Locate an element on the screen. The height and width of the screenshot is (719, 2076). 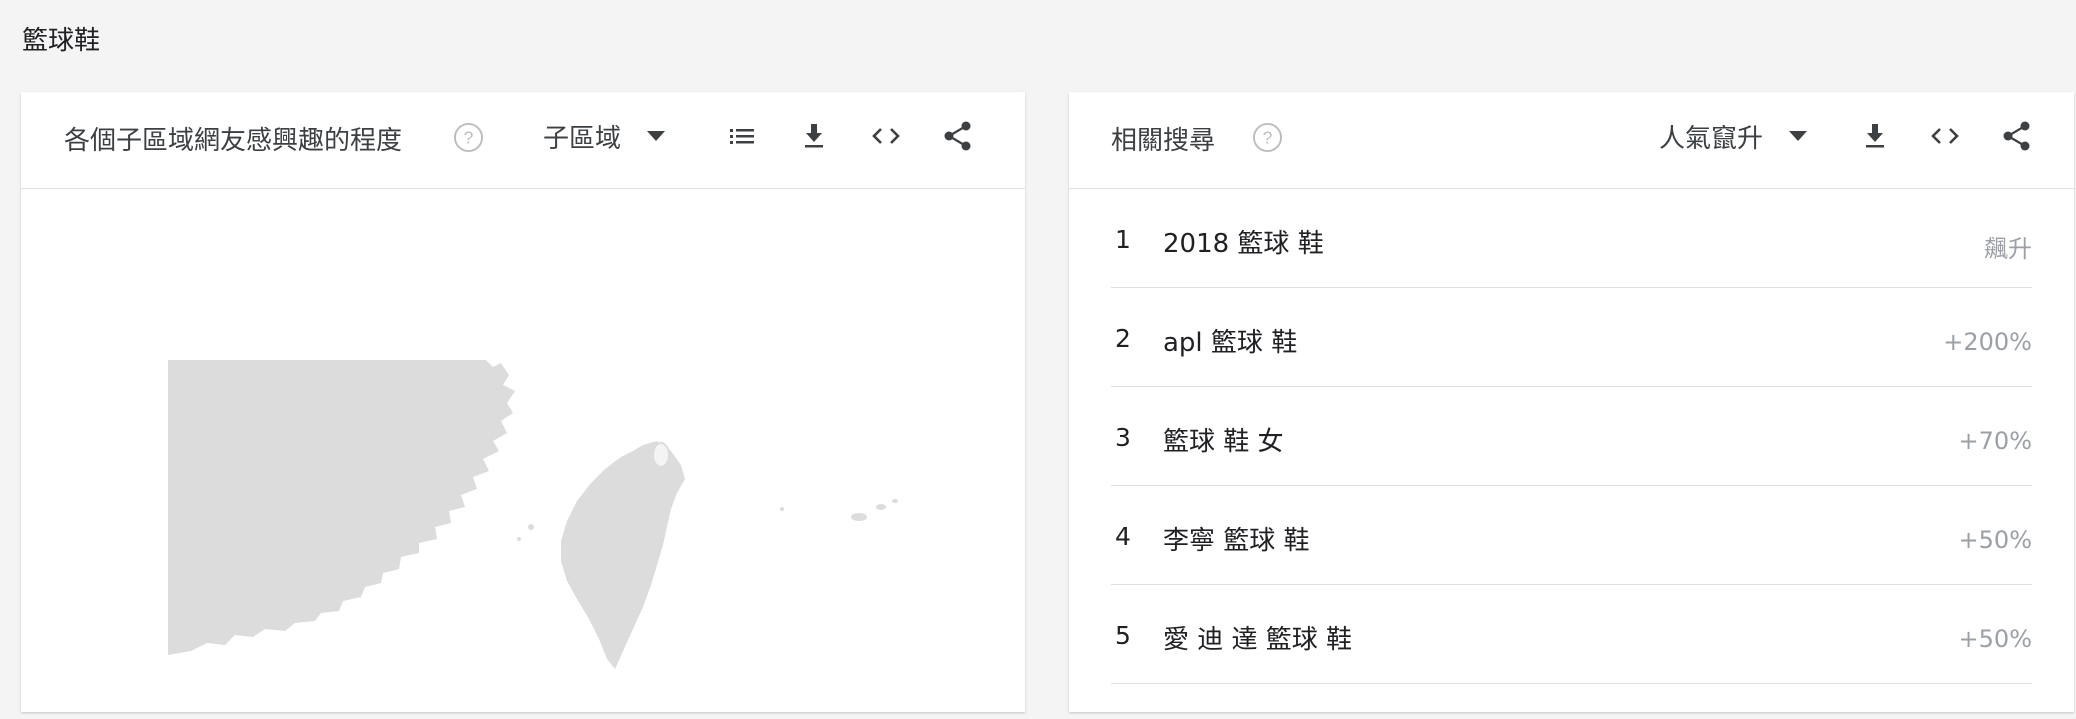
card-header: 各個子區域網友感興趣的程度 ? 子區域 is located at coordinates (523, 140).